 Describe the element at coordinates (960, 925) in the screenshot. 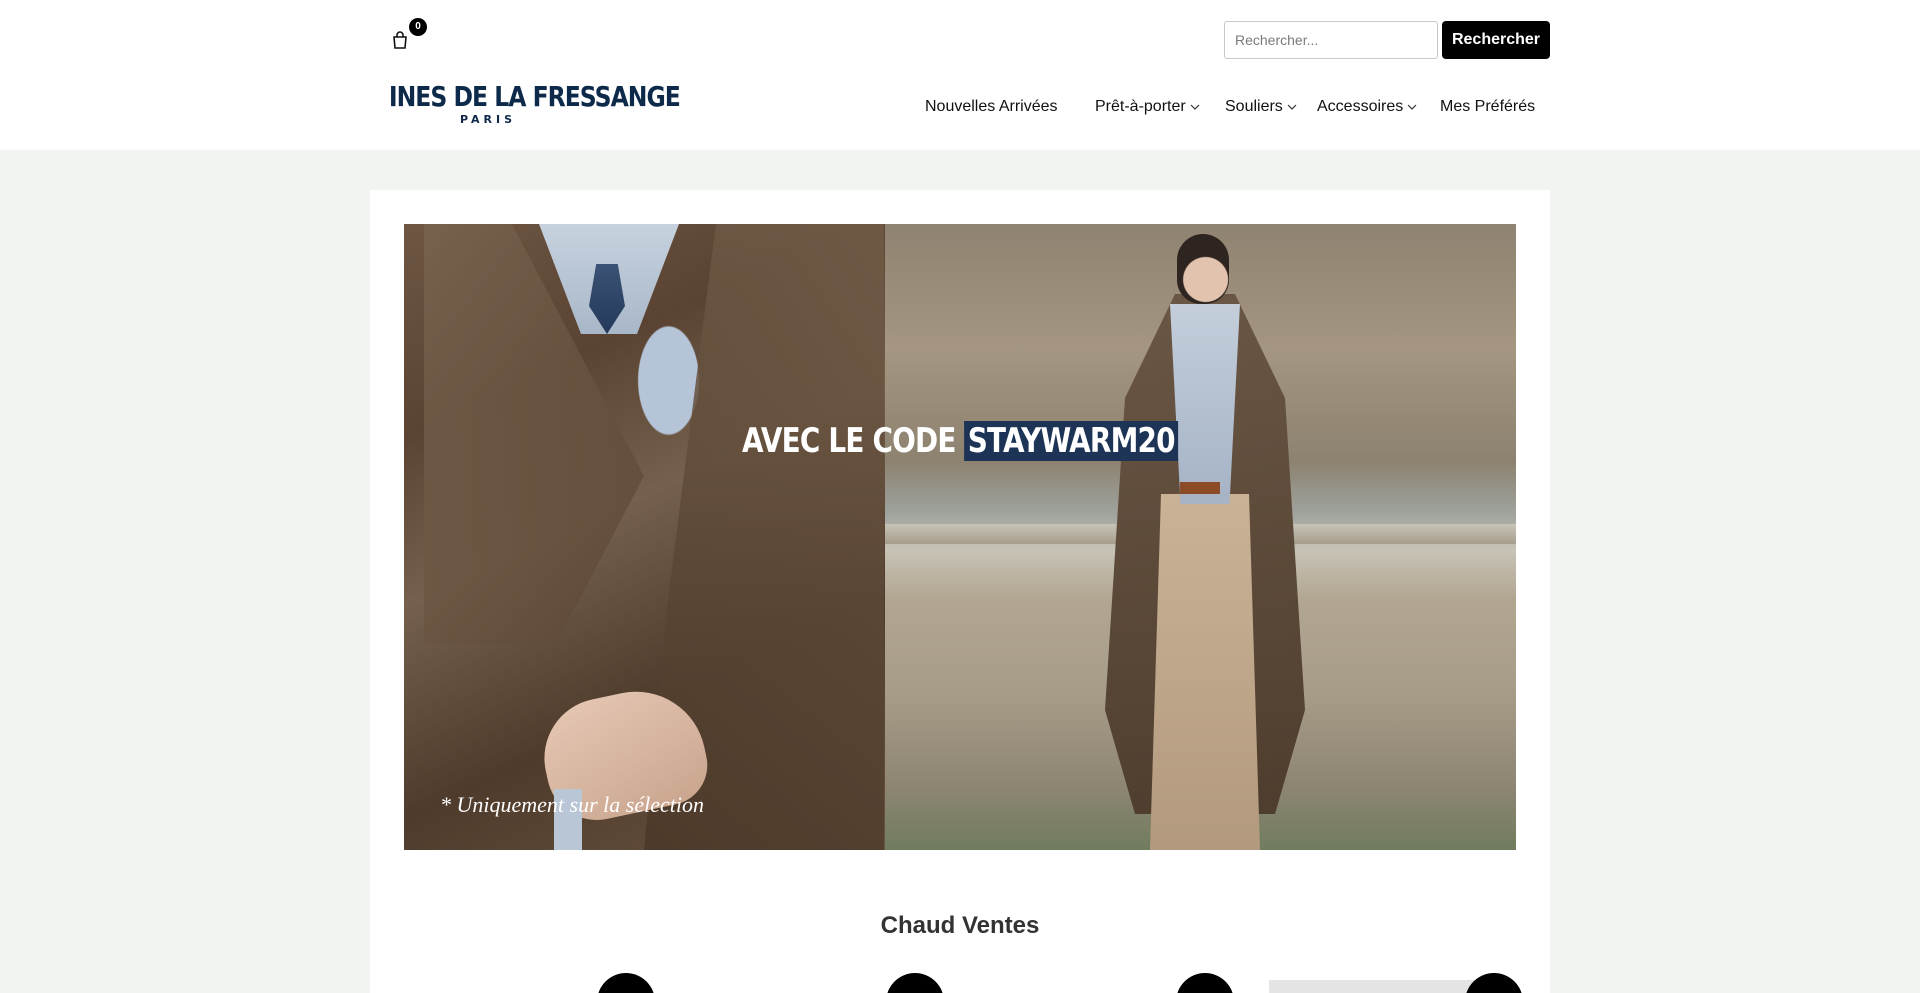

I see `section-title: Chaud Ventes` at that location.